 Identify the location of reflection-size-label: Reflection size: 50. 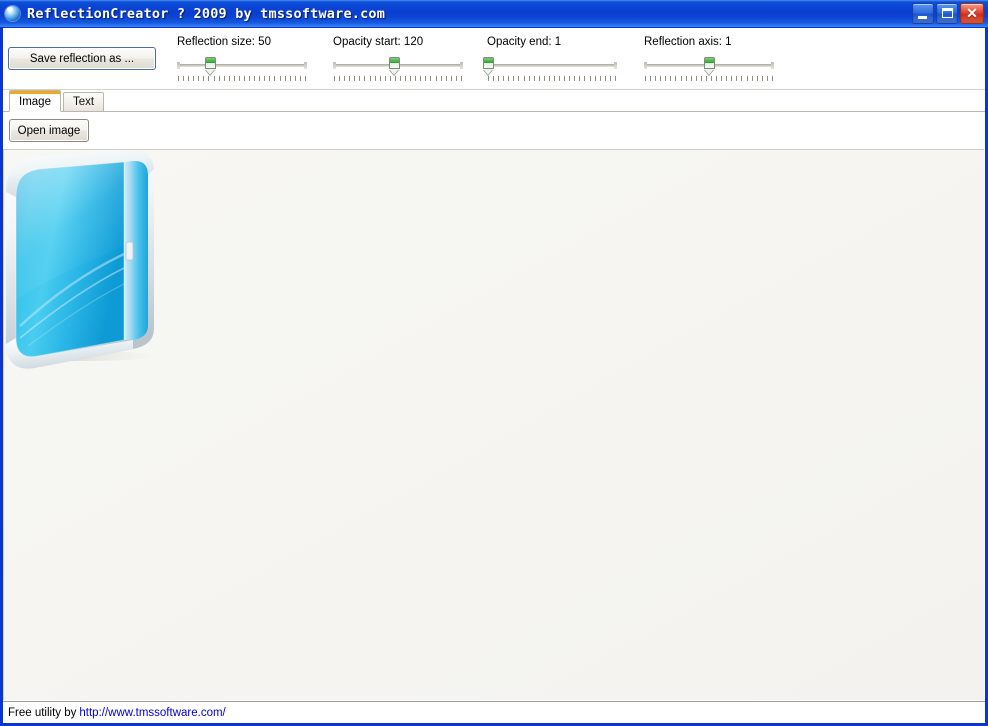
(224, 42).